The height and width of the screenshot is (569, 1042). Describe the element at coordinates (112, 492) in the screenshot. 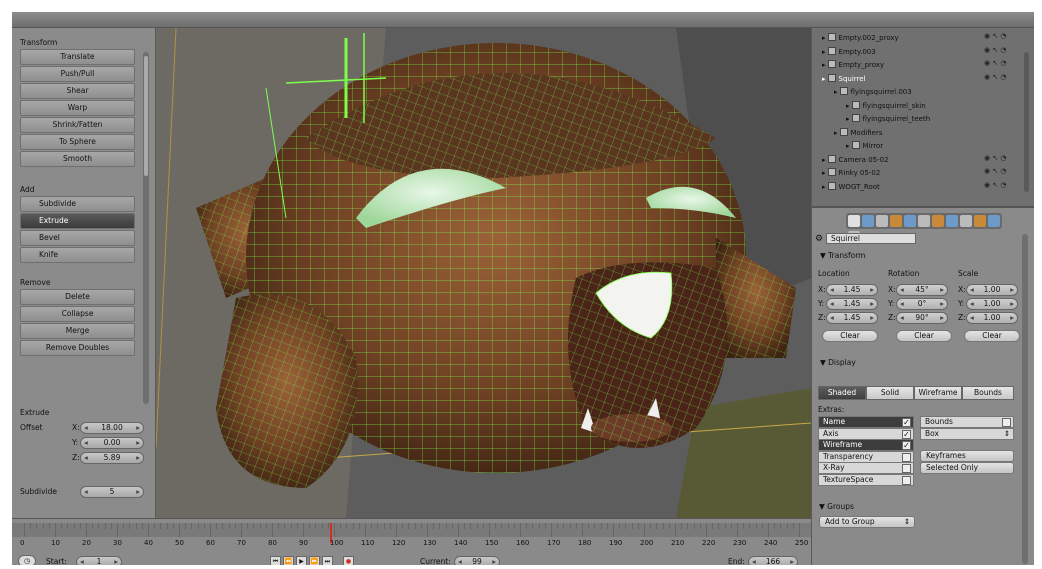

I see `subdivide-field: 5` at that location.